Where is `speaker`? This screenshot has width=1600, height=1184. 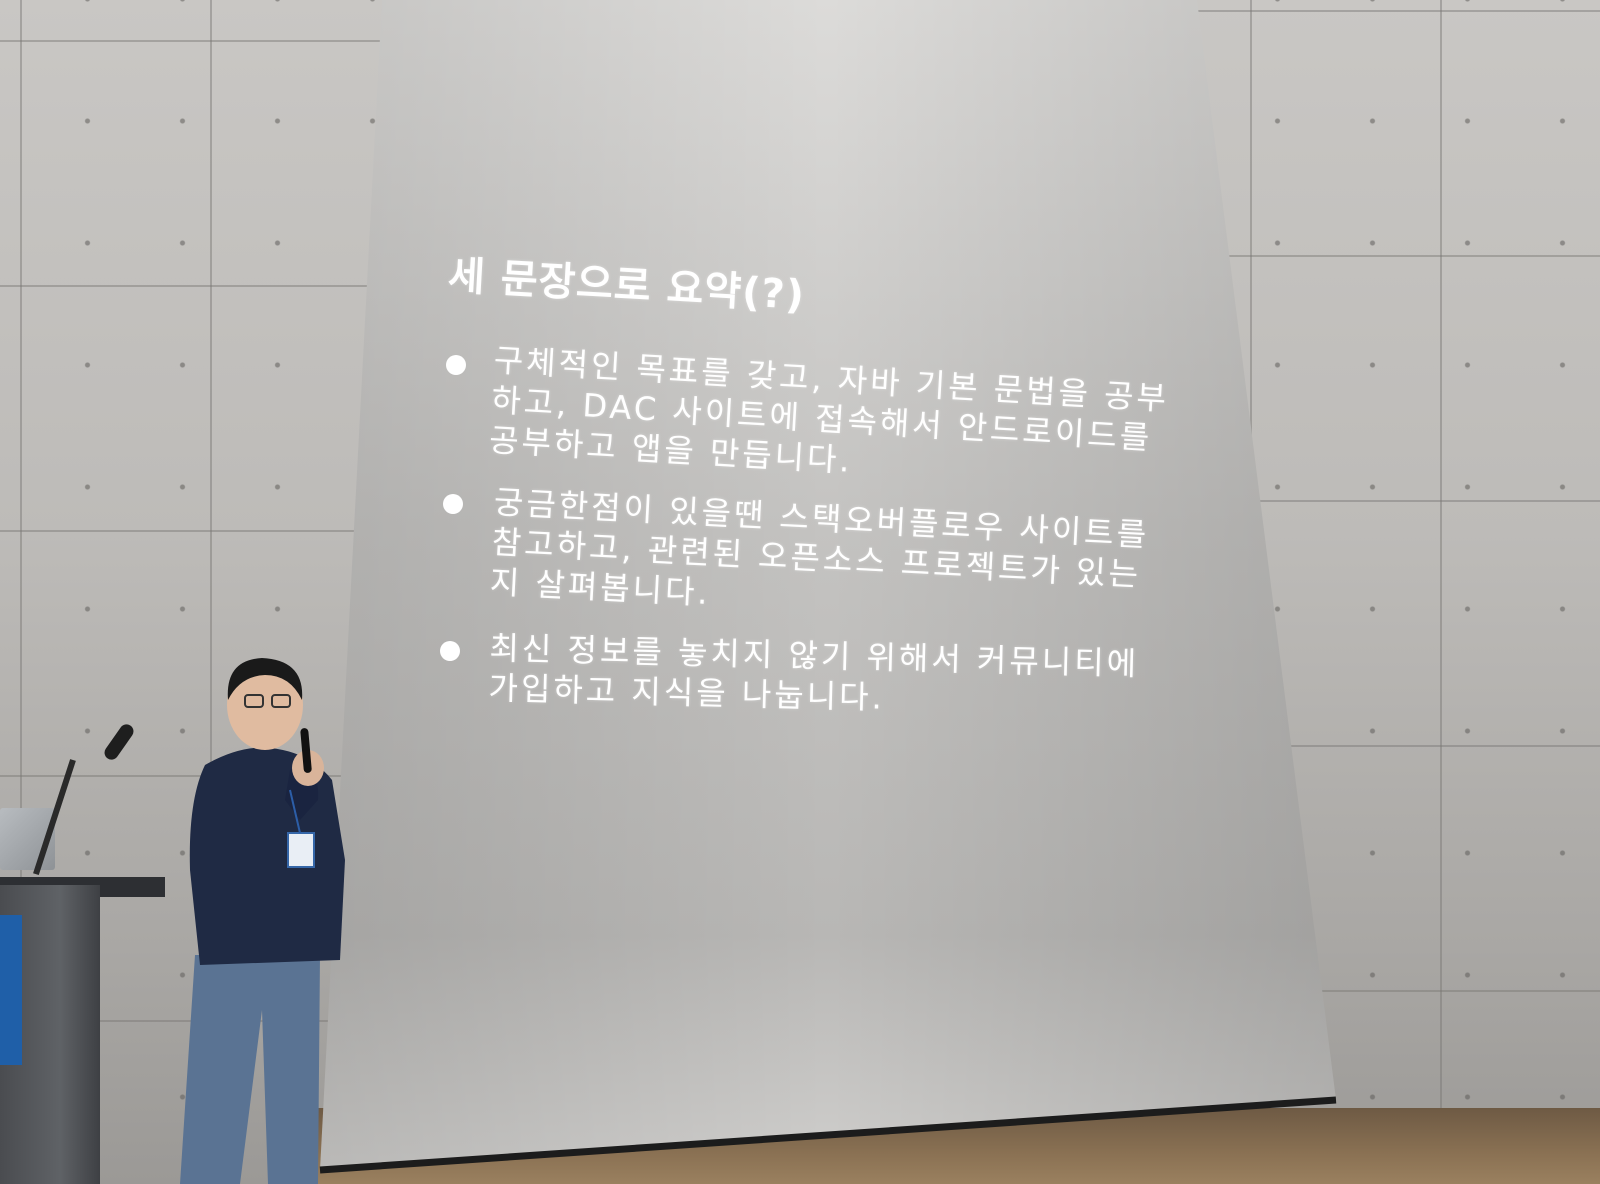 speaker is located at coordinates (262, 921).